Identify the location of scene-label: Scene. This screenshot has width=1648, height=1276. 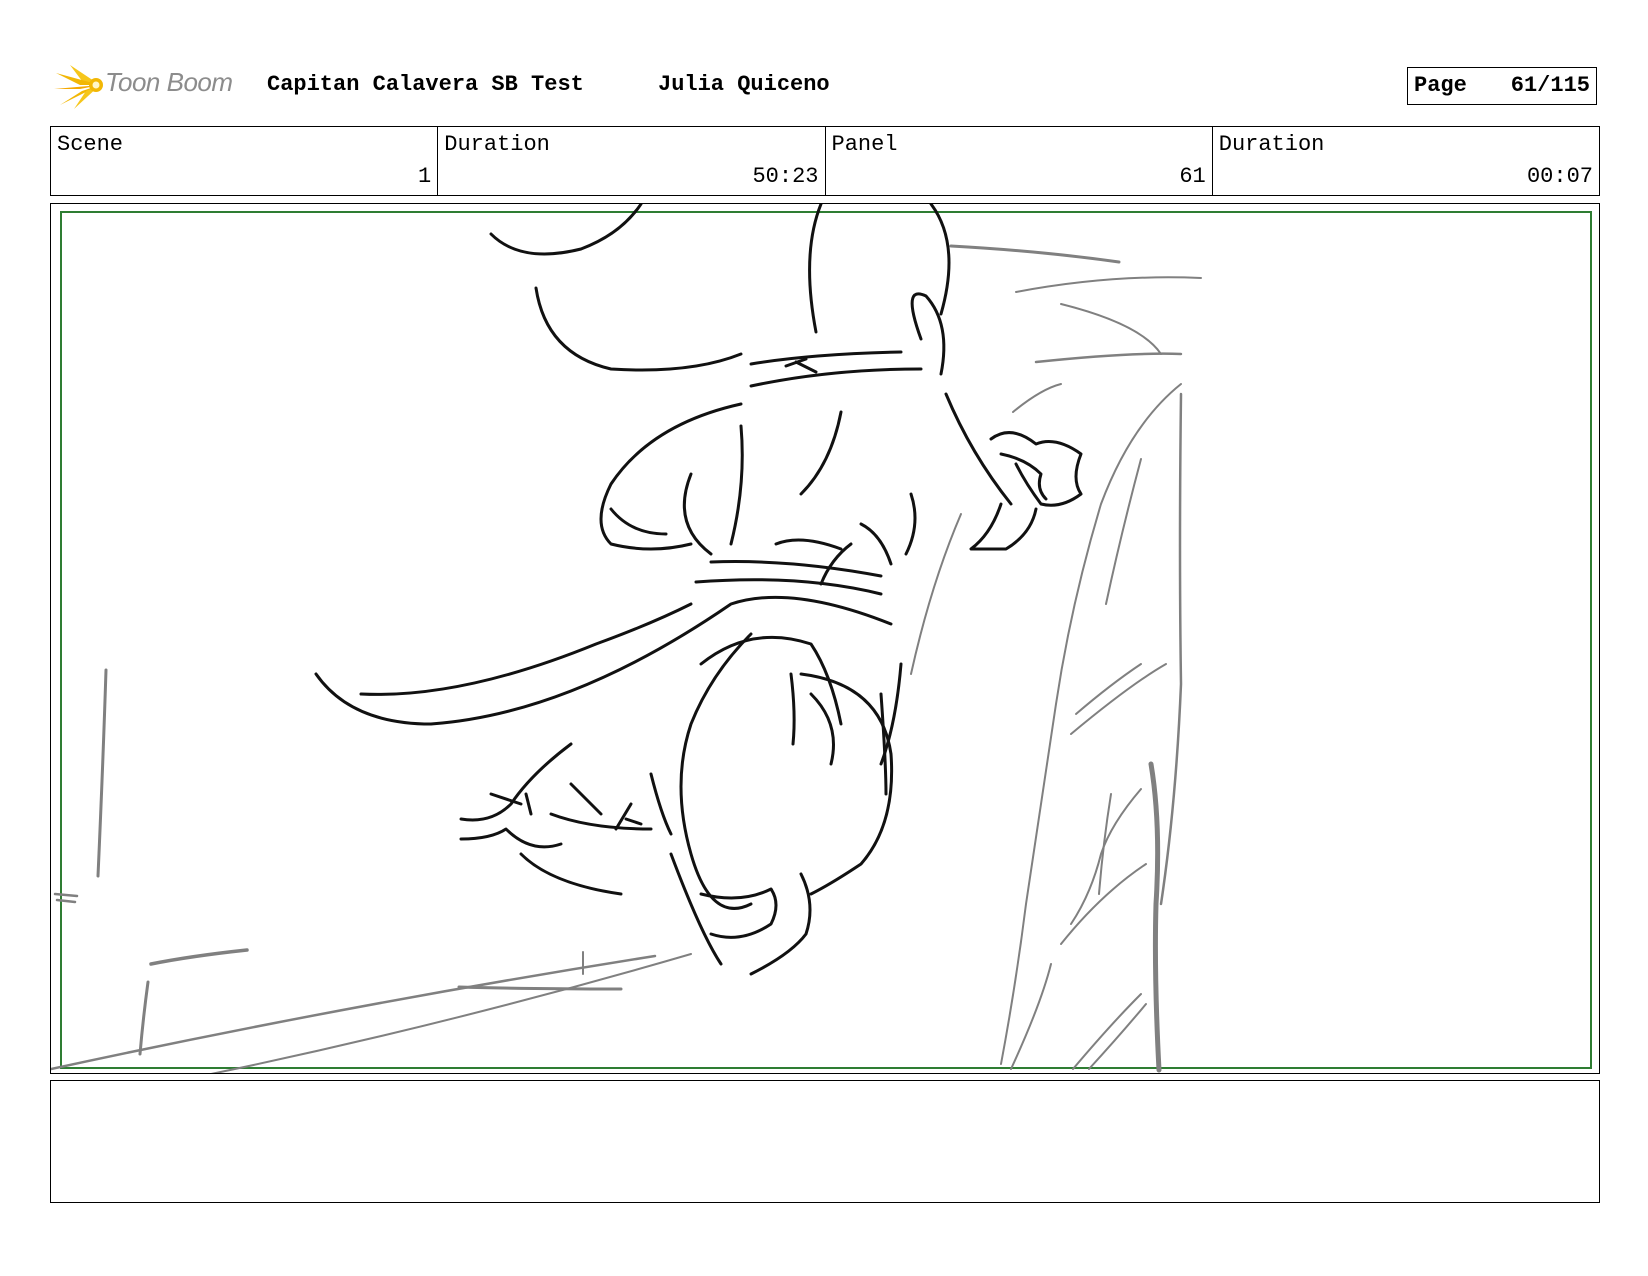
(90, 144).